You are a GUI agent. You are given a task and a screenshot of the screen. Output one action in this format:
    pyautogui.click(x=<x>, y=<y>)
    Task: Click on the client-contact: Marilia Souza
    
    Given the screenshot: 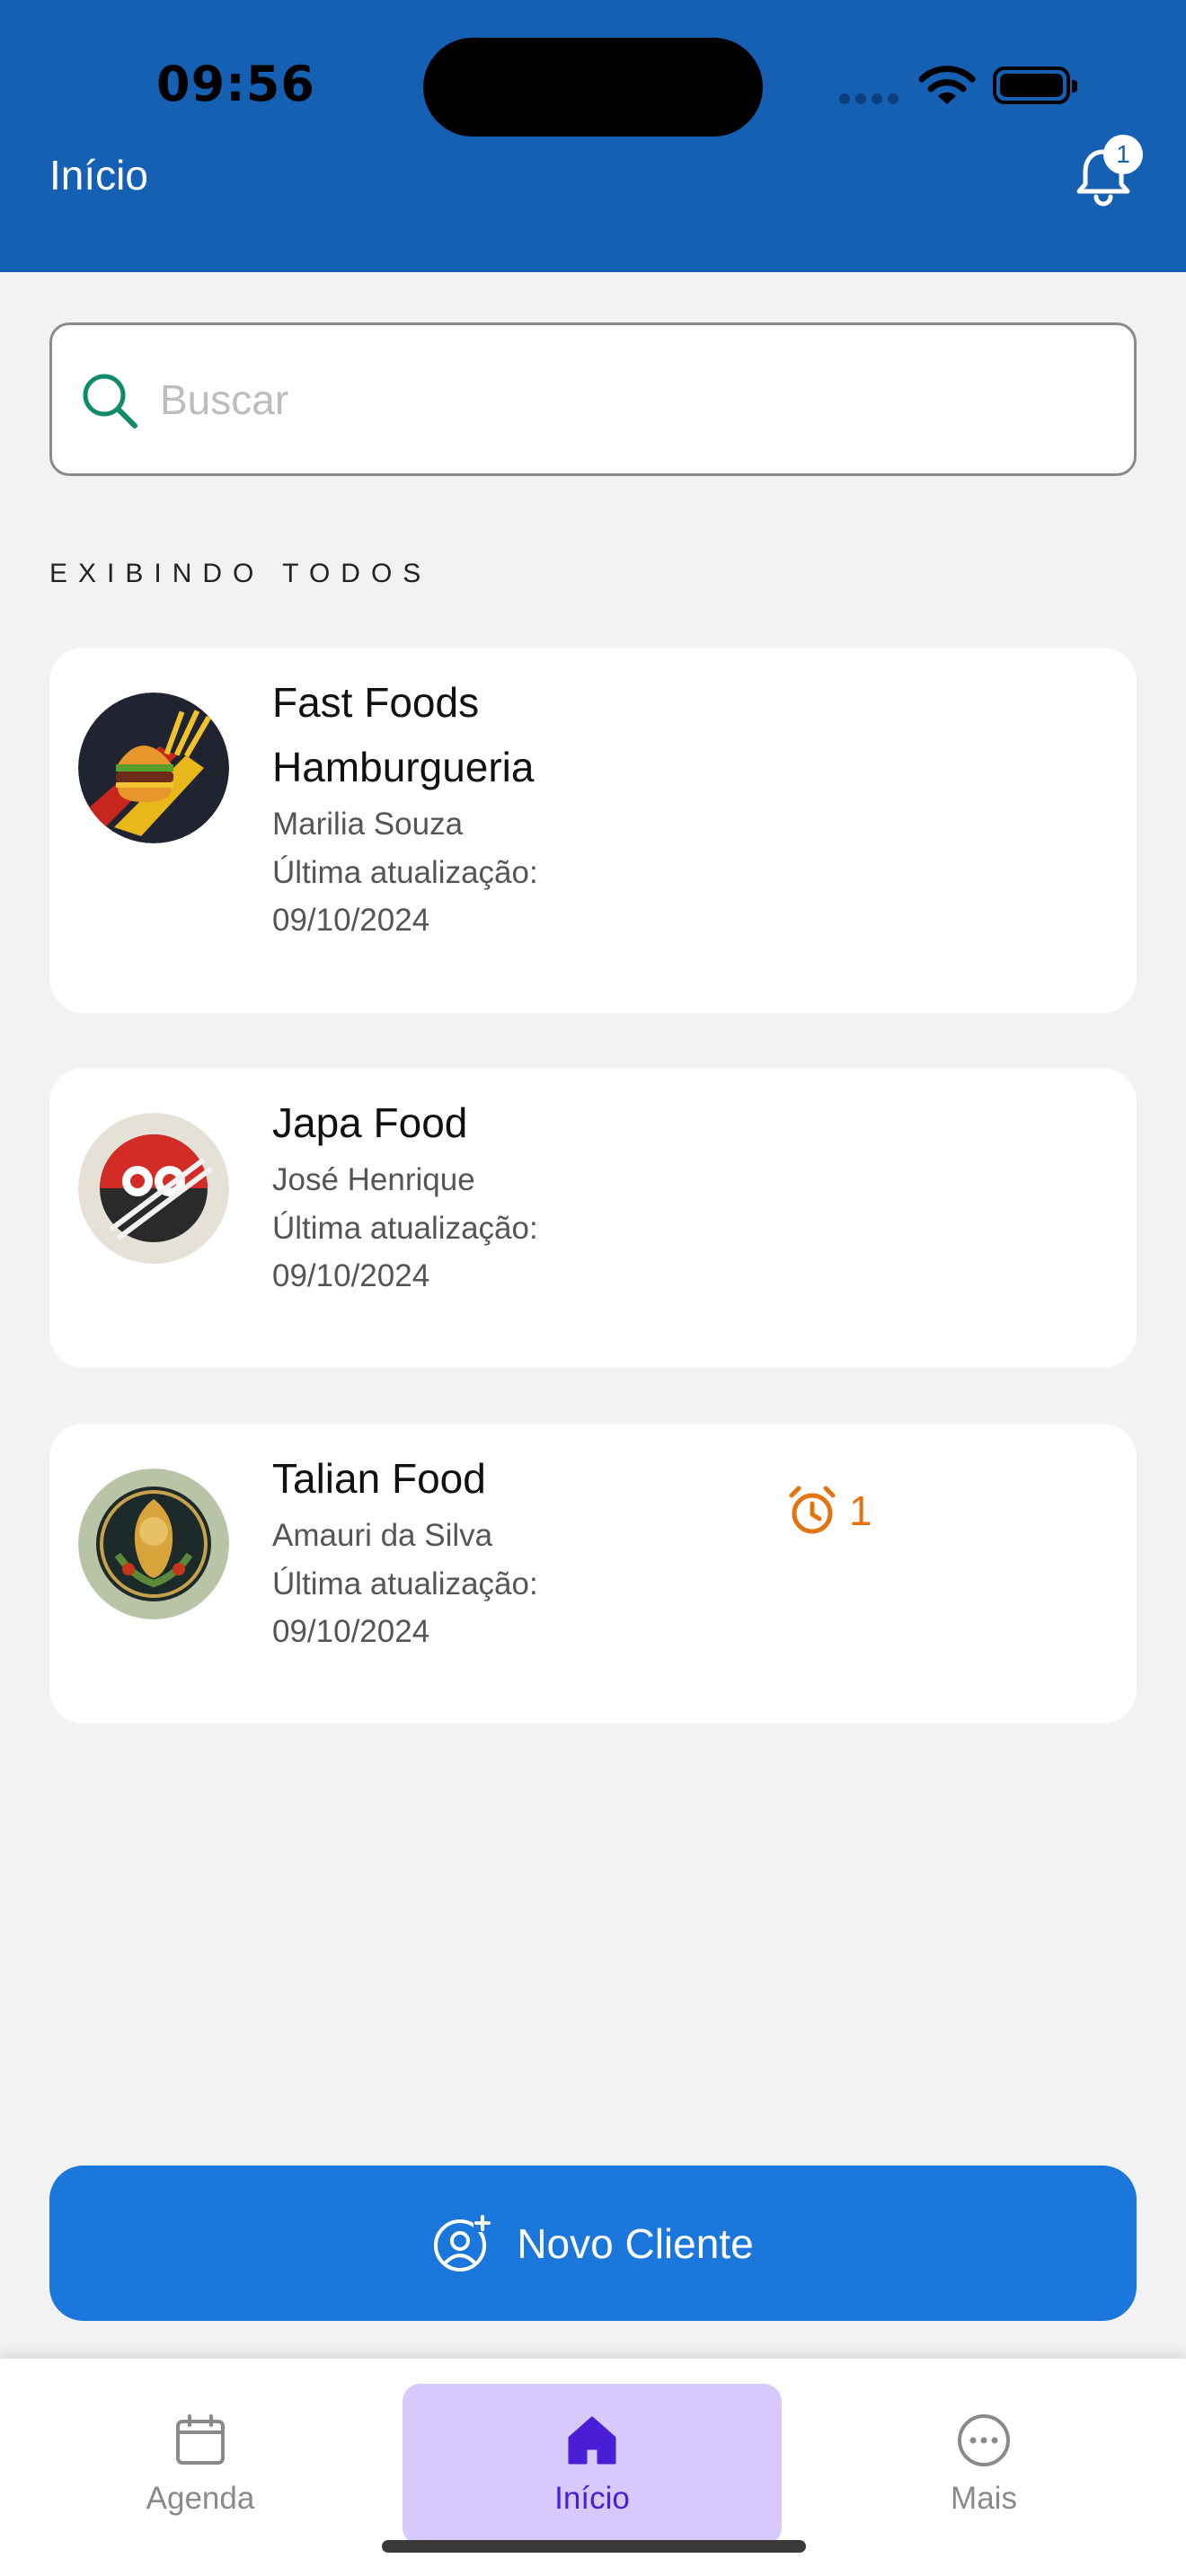 What is the action you would take?
    pyautogui.click(x=368, y=824)
    